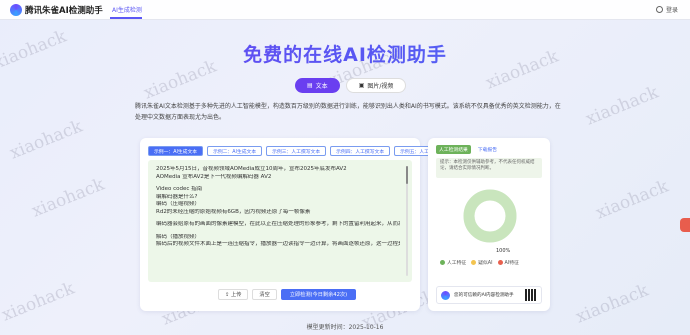  Describe the element at coordinates (235, 151) in the screenshot. I see `example-chip: 示例二：AI生成文本` at that location.